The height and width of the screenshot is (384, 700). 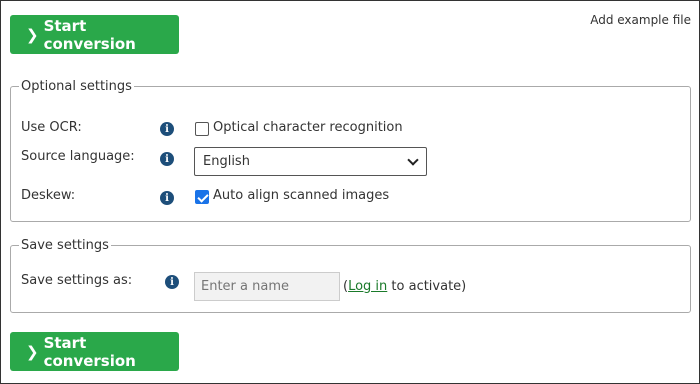 I want to click on deskew-checkbox, so click(x=202, y=197).